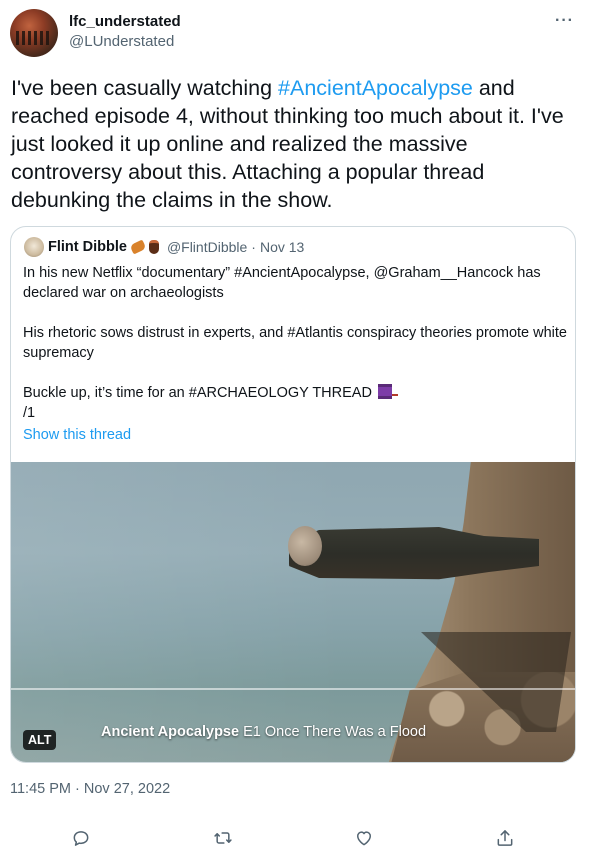 The image size is (590, 859). What do you see at coordinates (81, 838) in the screenshot?
I see `reply-icon` at bounding box center [81, 838].